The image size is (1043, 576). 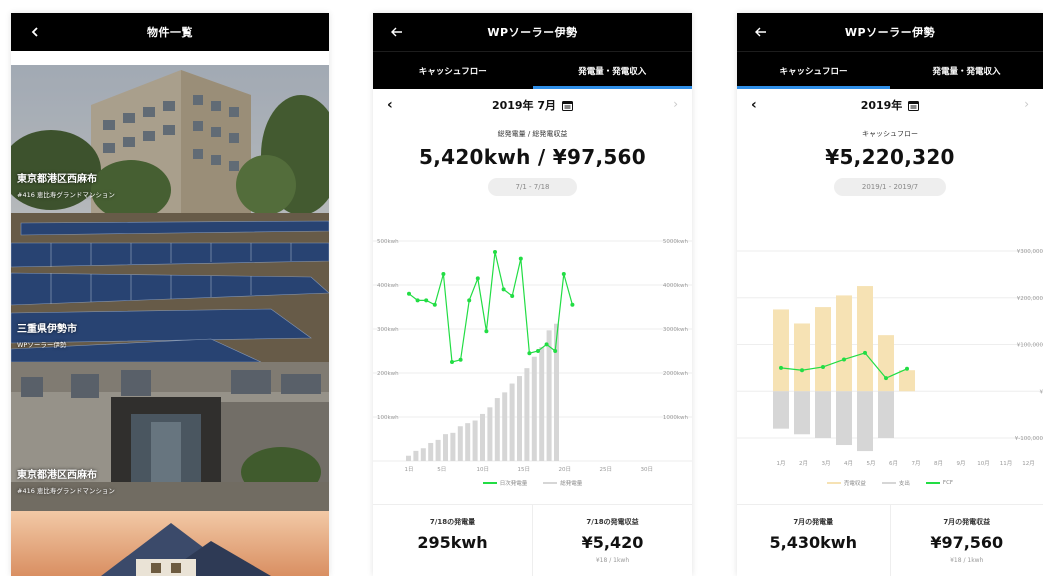 What do you see at coordinates (813, 522) in the screenshot?
I see `stat-label: 7月の発電量` at bounding box center [813, 522].